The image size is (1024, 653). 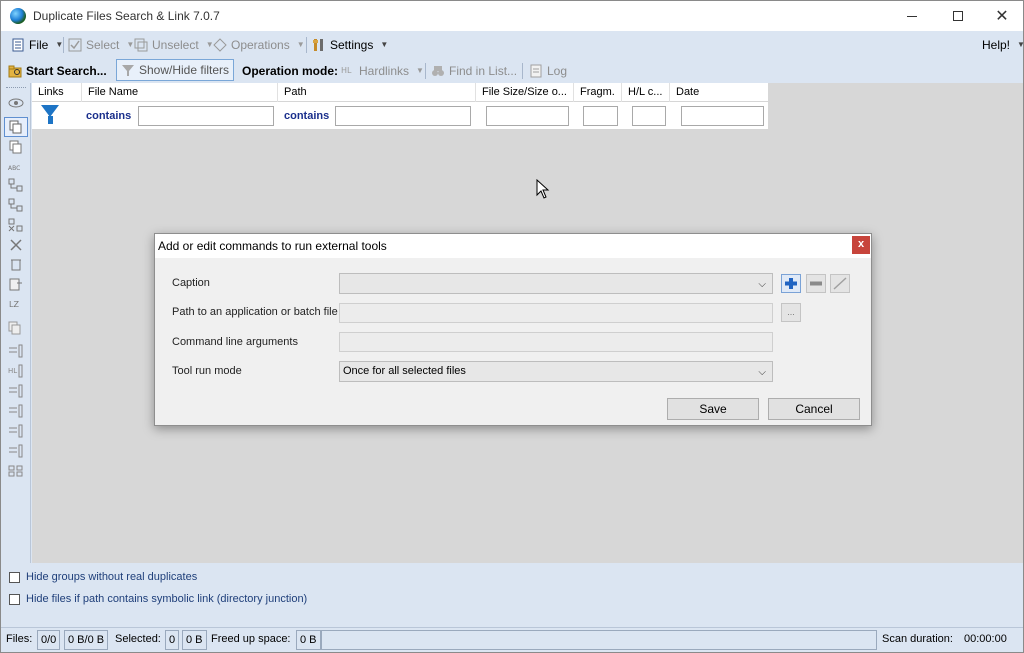 I want to click on close-button: ✕, so click(x=1001, y=16).